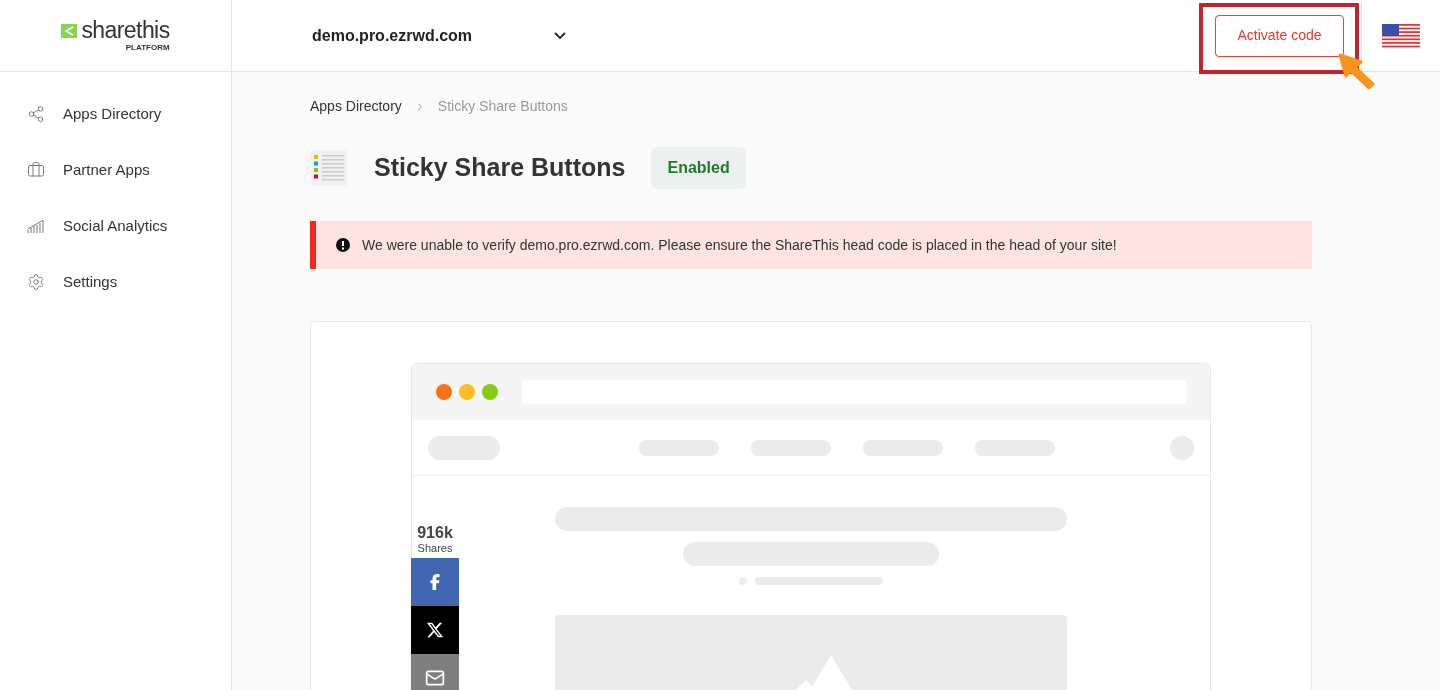  What do you see at coordinates (115, 226) in the screenshot?
I see `sidebar-item: Social Analytics` at bounding box center [115, 226].